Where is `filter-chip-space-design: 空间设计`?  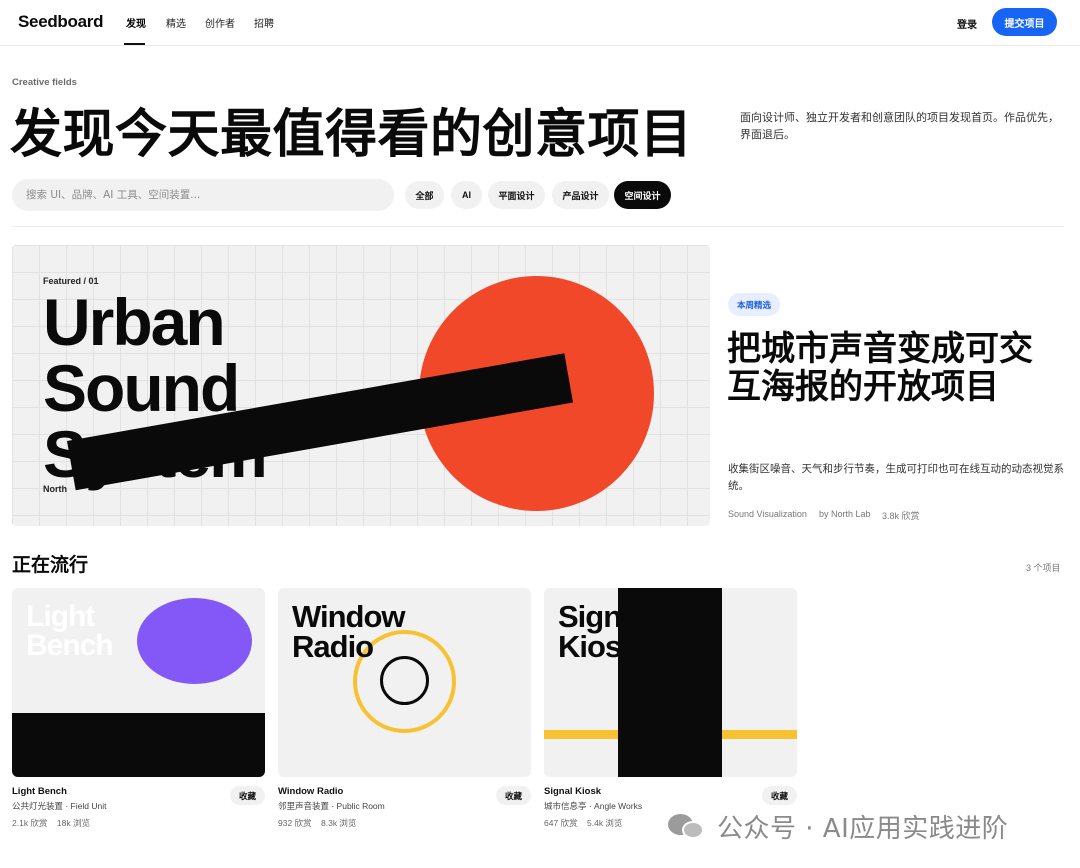 filter-chip-space-design: 空间设计 is located at coordinates (642, 195).